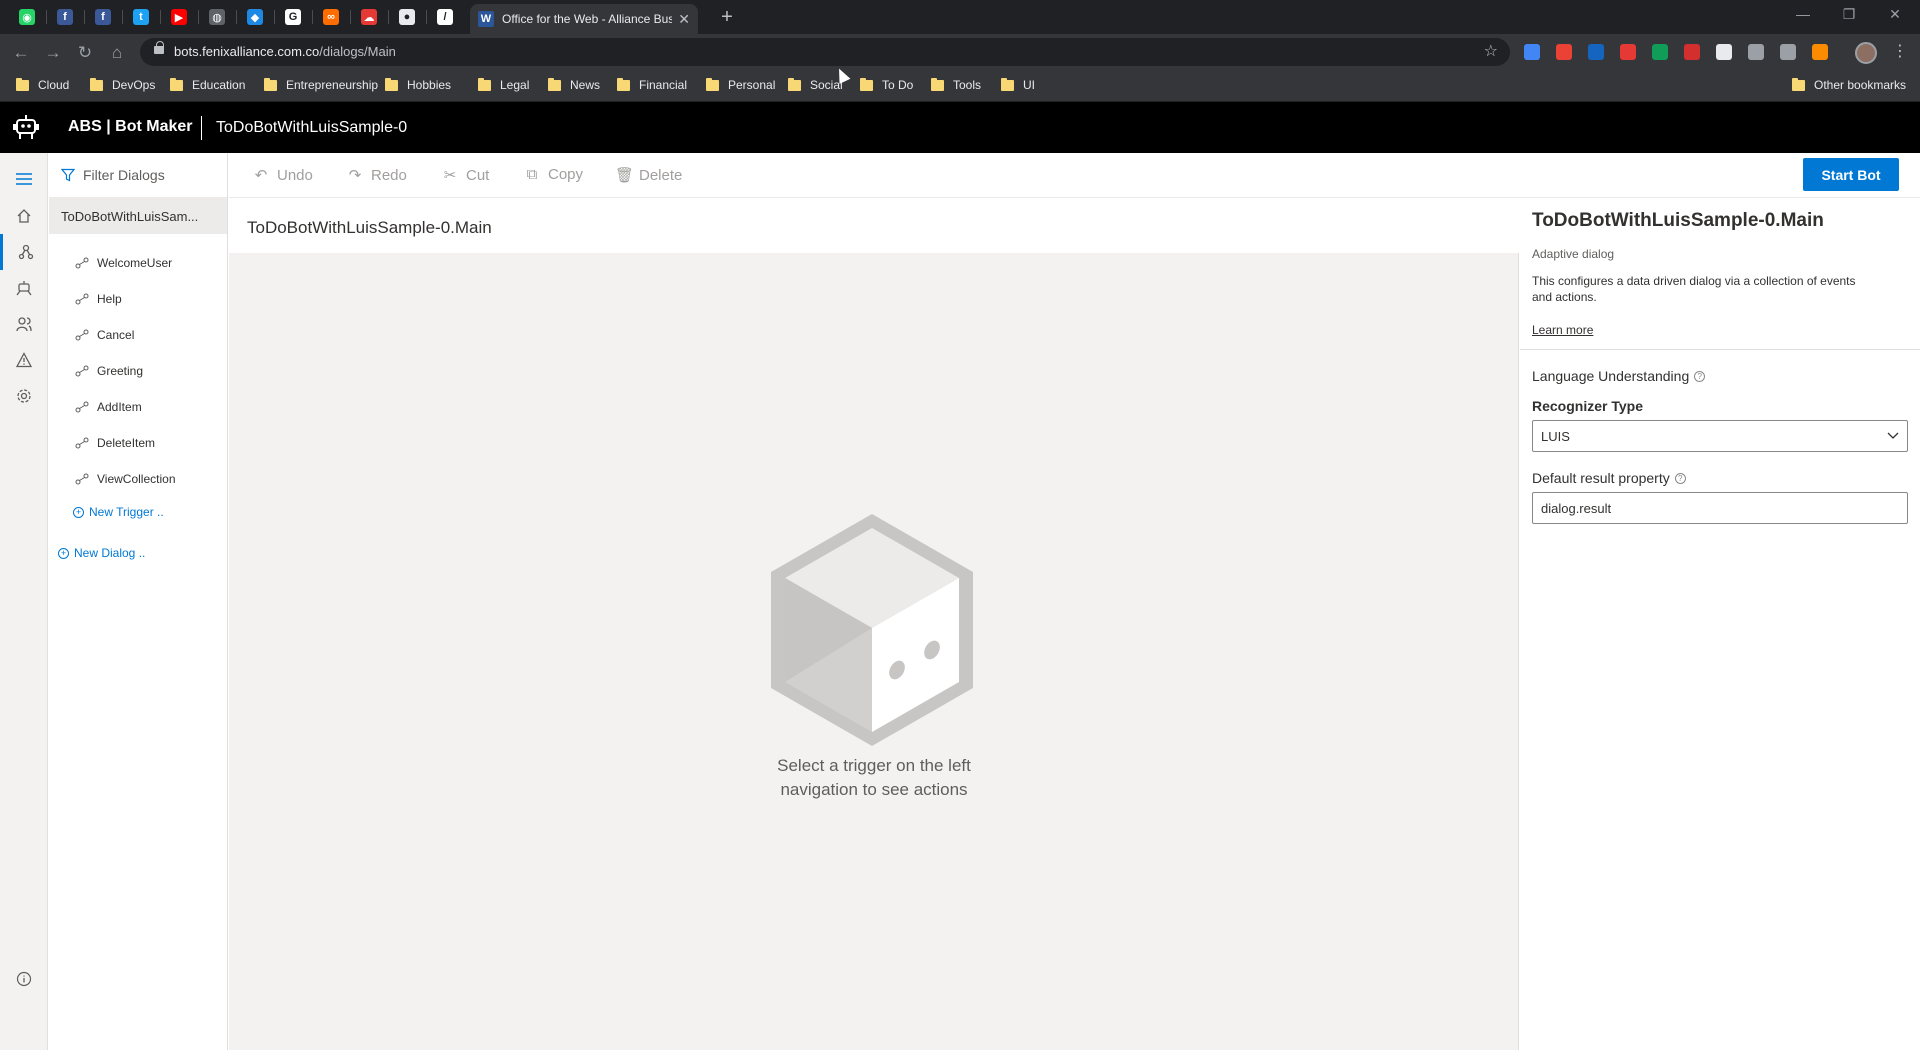 The width and height of the screenshot is (1920, 1050). What do you see at coordinates (123, 263) in the screenshot?
I see `trigger-item: WelcomeUser` at bounding box center [123, 263].